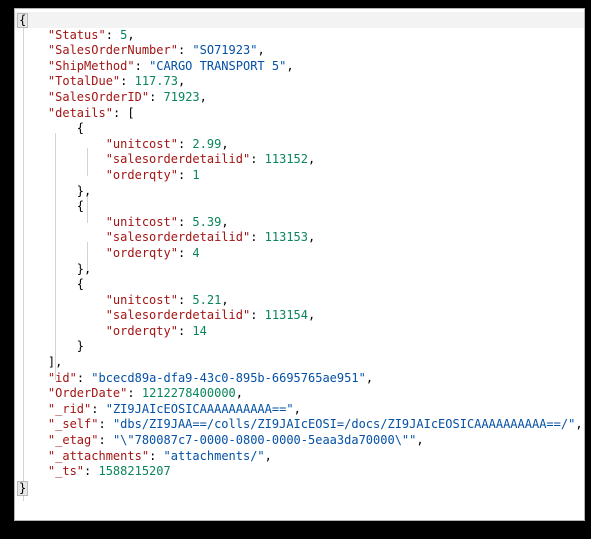 Image resolution: width=591 pixels, height=539 pixels. I want to click on code-line: "SalesOrderID": 71923,, so click(299, 98).